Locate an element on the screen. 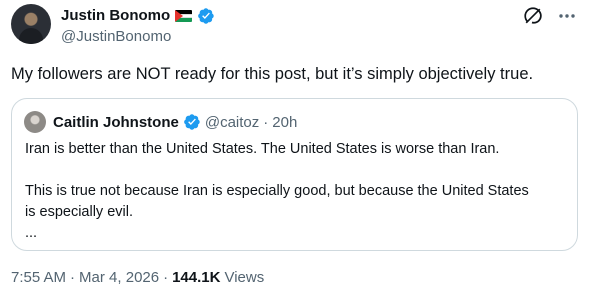  post-time: 7:55 AM is located at coordinates (38, 278).